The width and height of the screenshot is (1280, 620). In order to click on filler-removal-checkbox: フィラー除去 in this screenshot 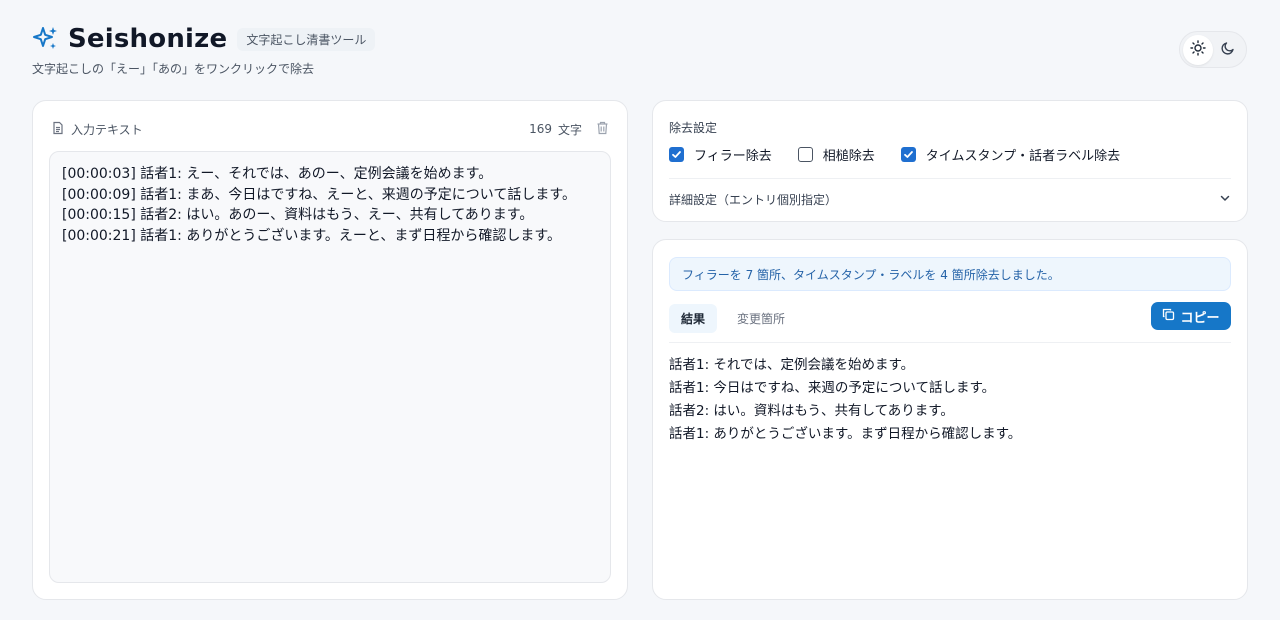, I will do `click(720, 154)`.